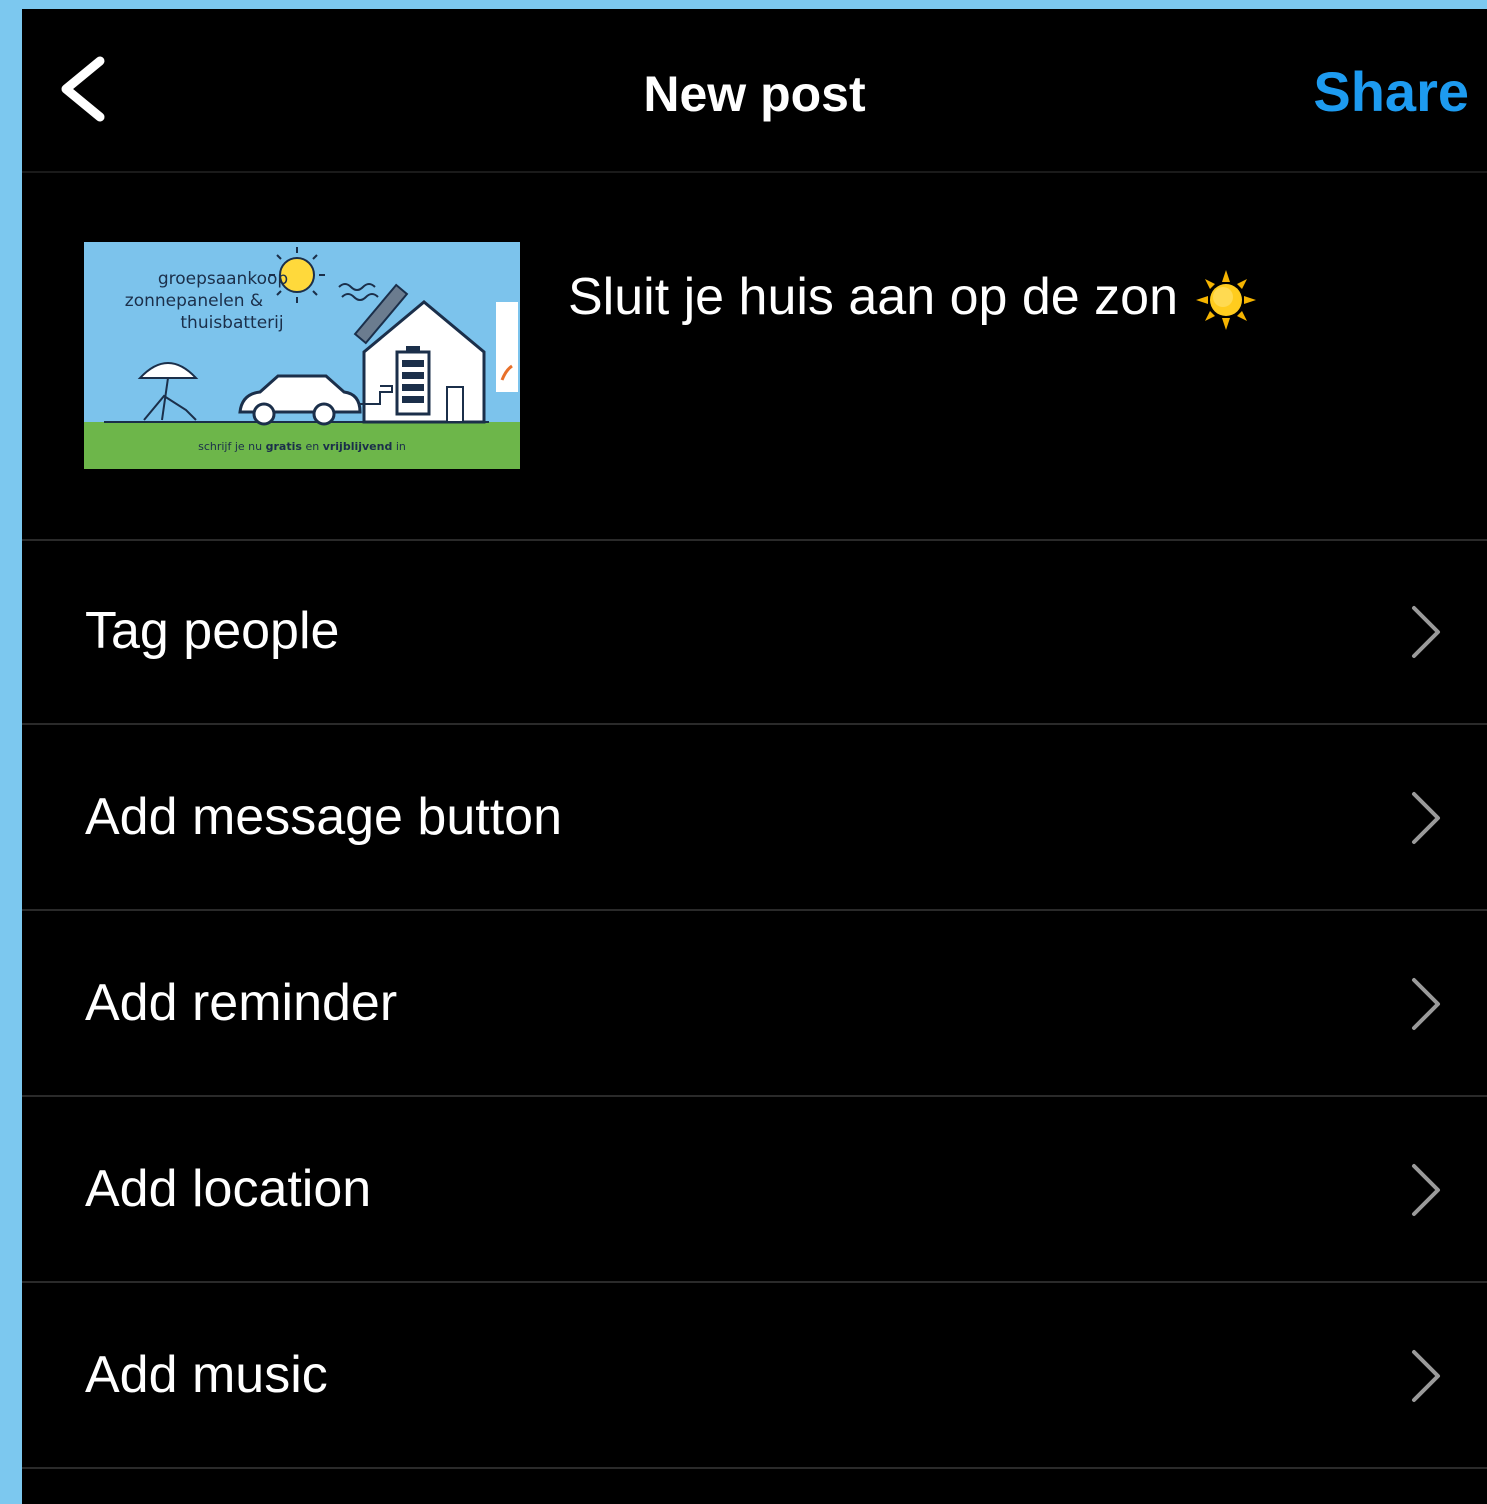  I want to click on thumbnail-text-line3: thuisbatterij, so click(231, 323).